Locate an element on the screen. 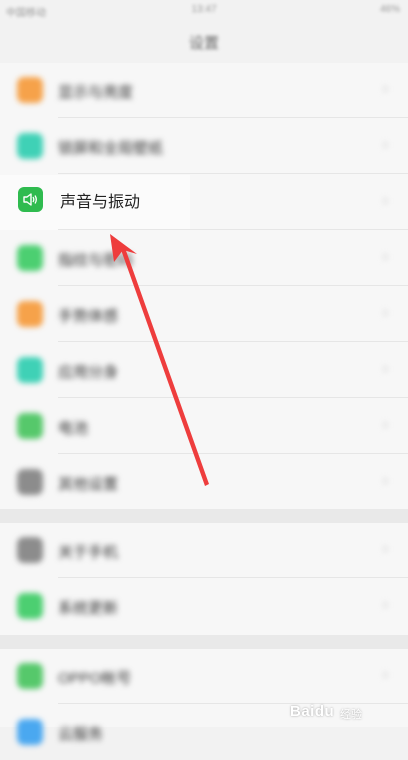 The height and width of the screenshot is (760, 408). watermark-sub: 经验 is located at coordinates (351, 715).